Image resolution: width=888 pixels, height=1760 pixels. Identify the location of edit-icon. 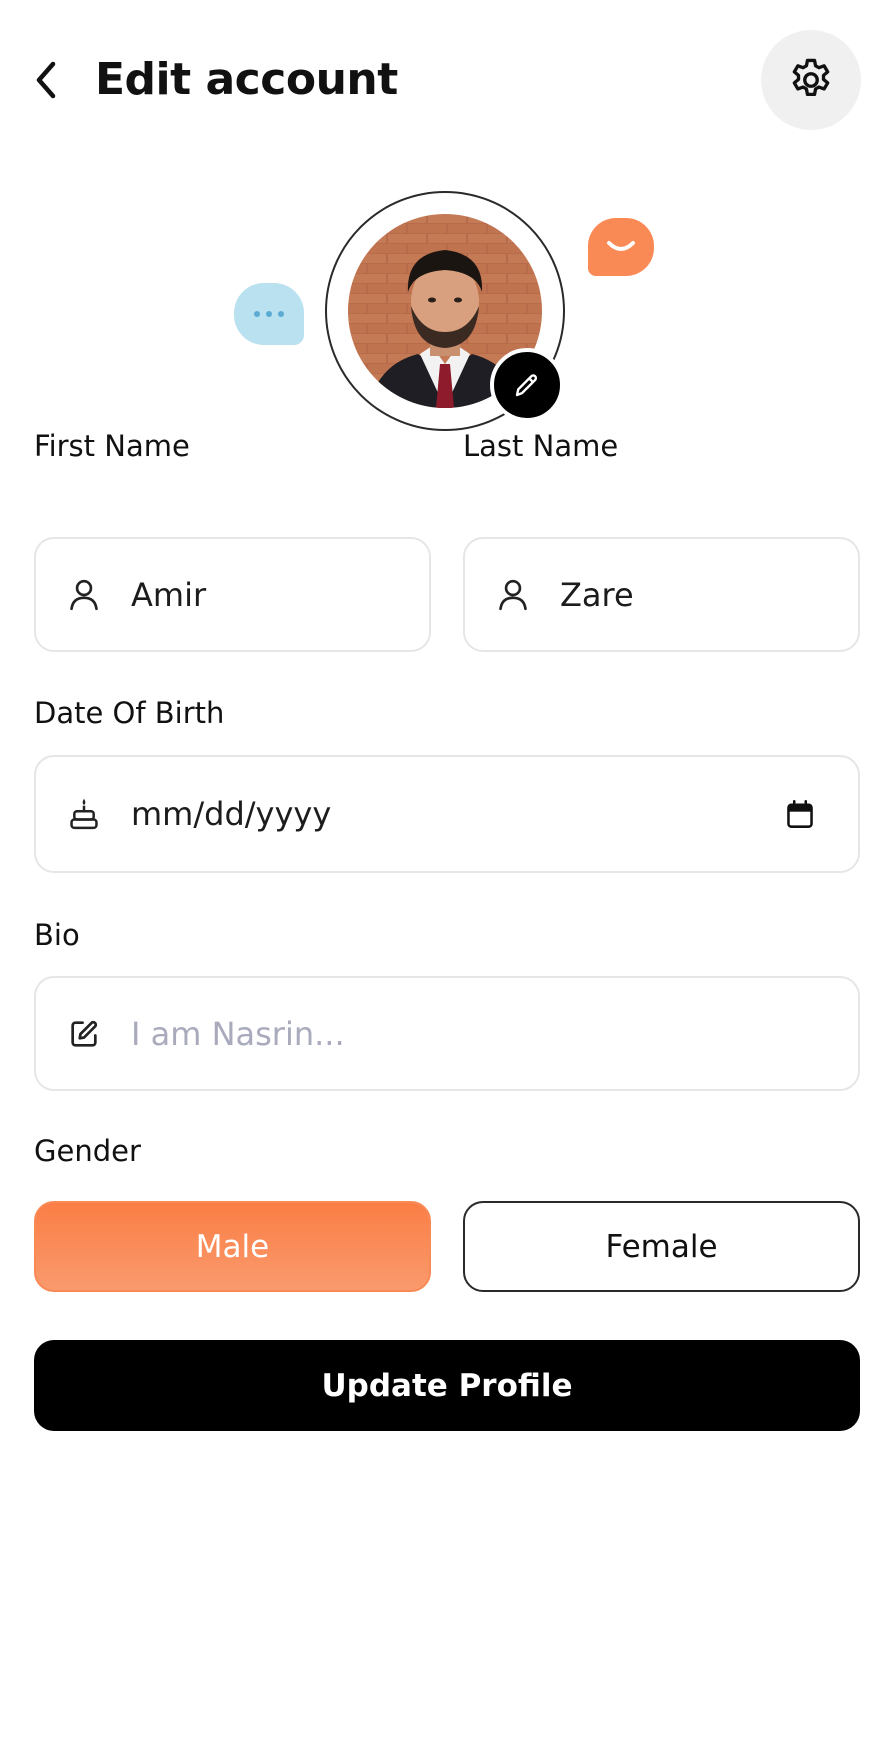
(84, 1034).